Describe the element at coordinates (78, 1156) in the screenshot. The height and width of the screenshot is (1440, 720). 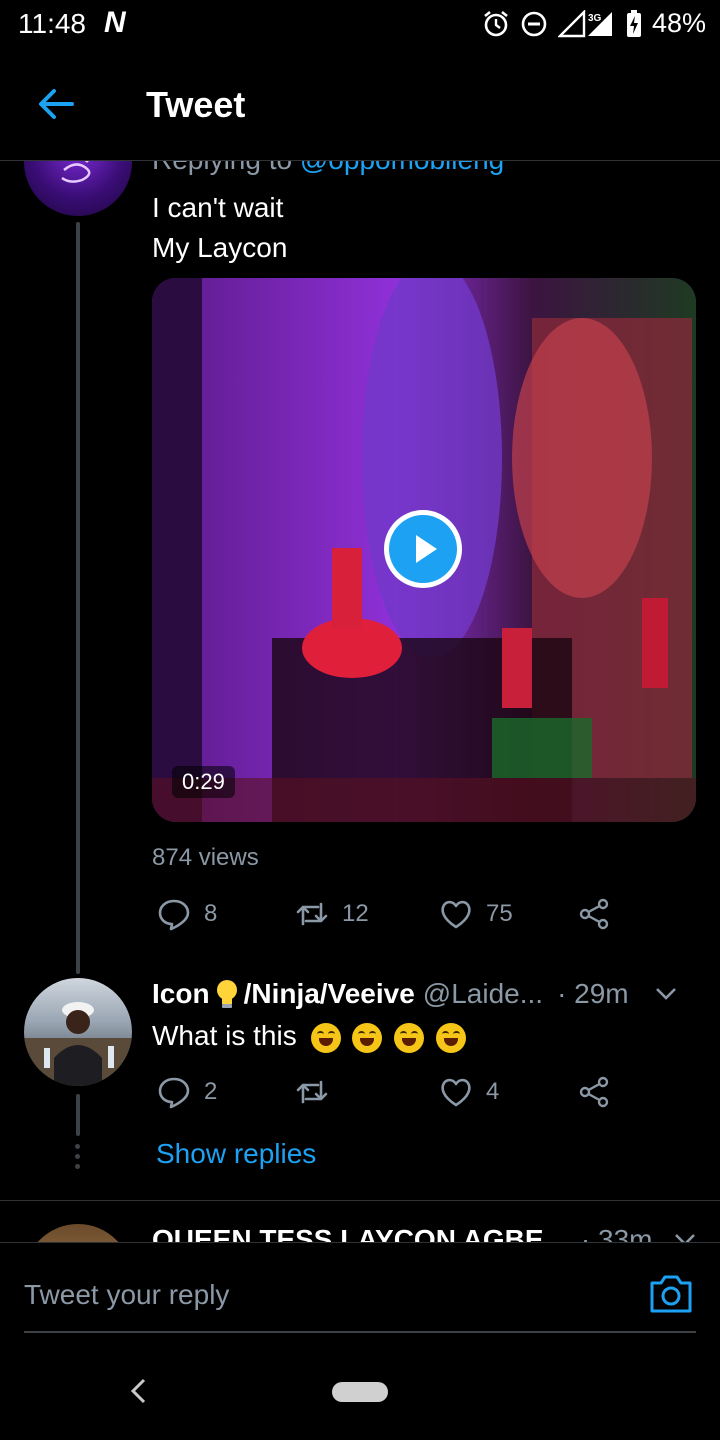
I see `more-replies-dots` at that location.